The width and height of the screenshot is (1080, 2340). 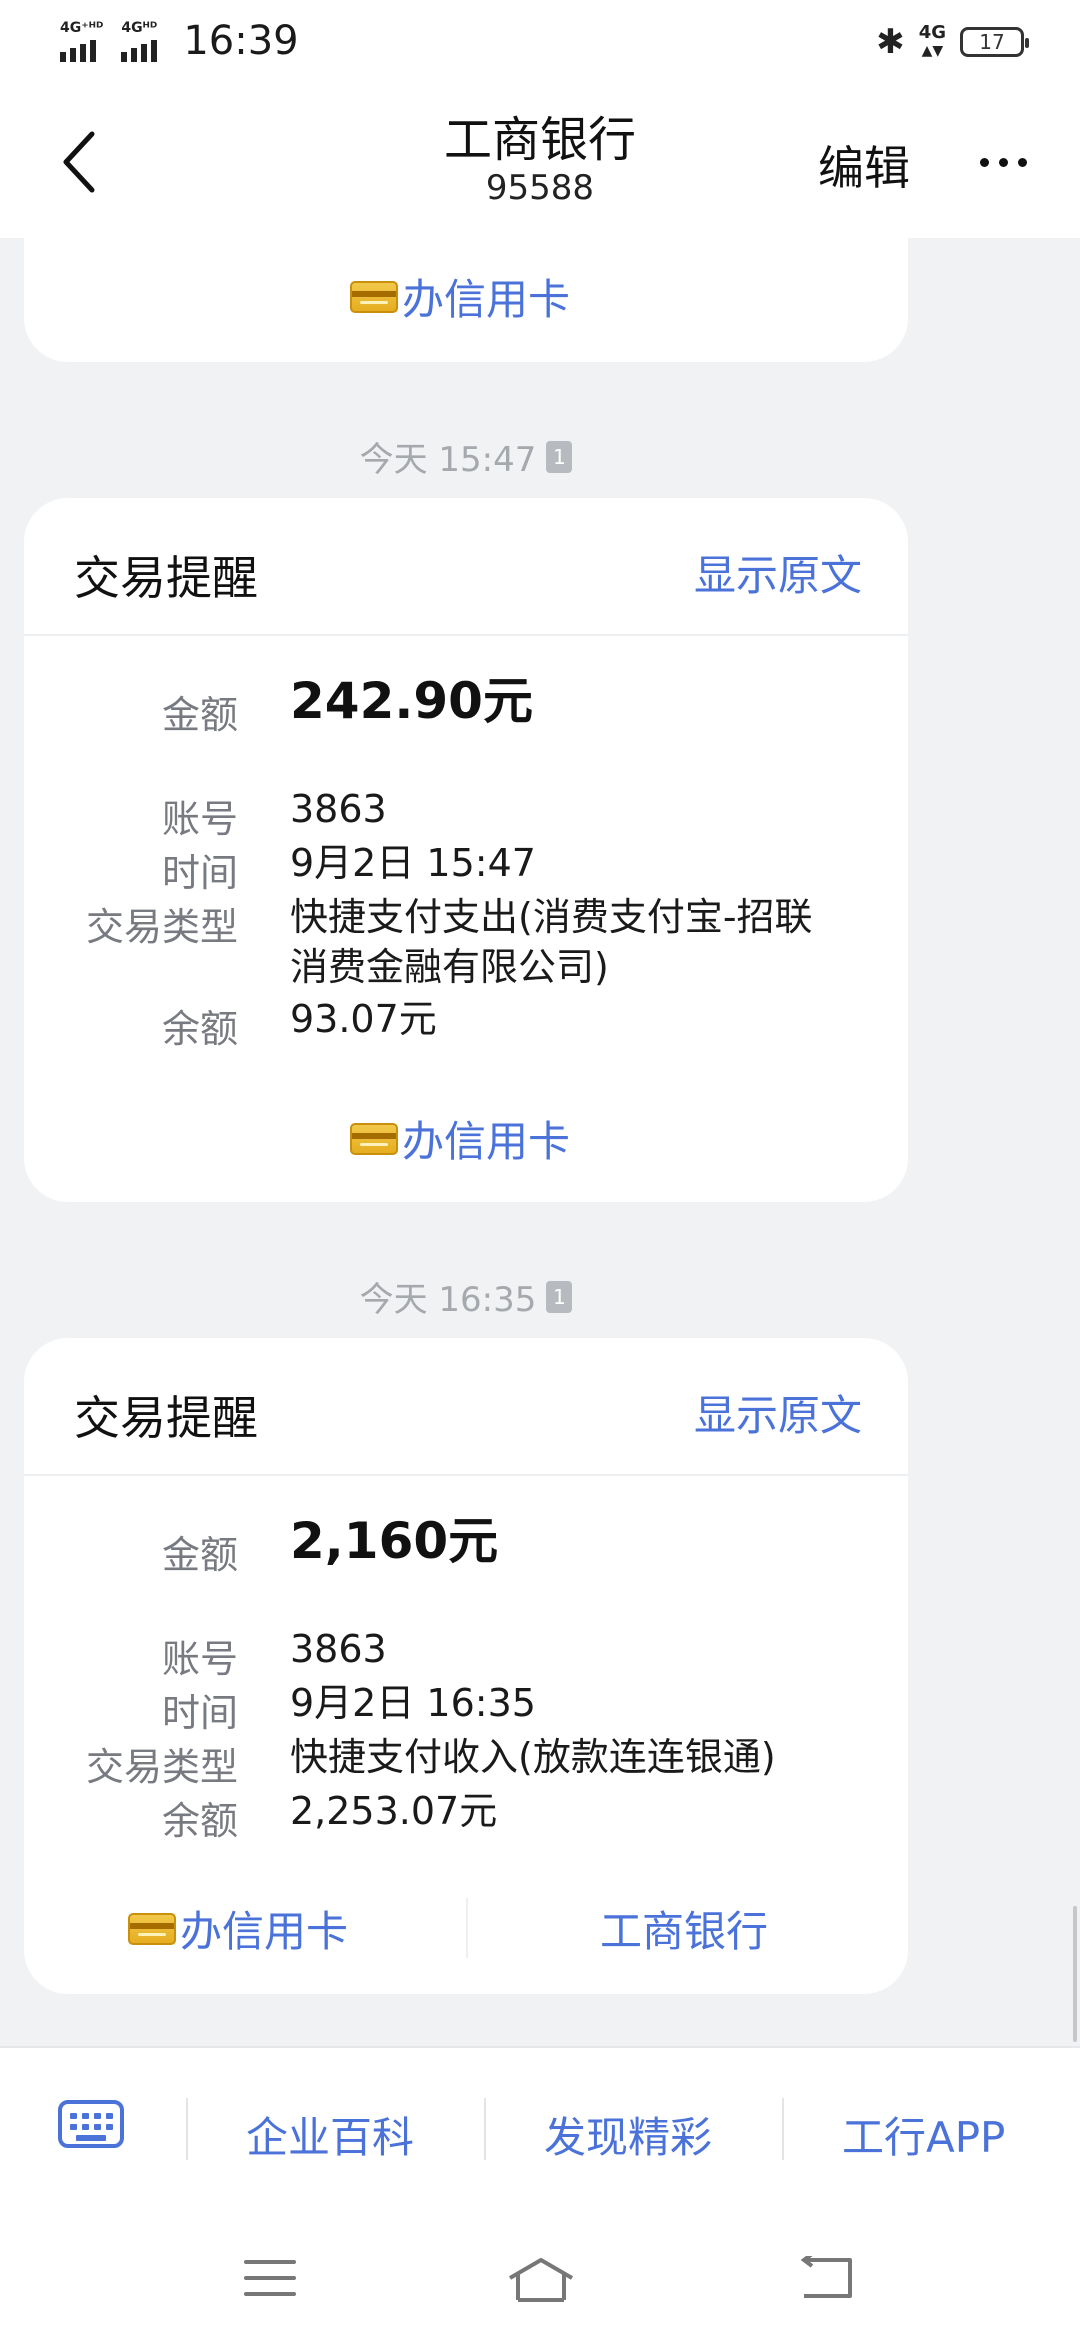 I want to click on signal-sim2-label: 4Gᴴᴰ, so click(x=139, y=28).